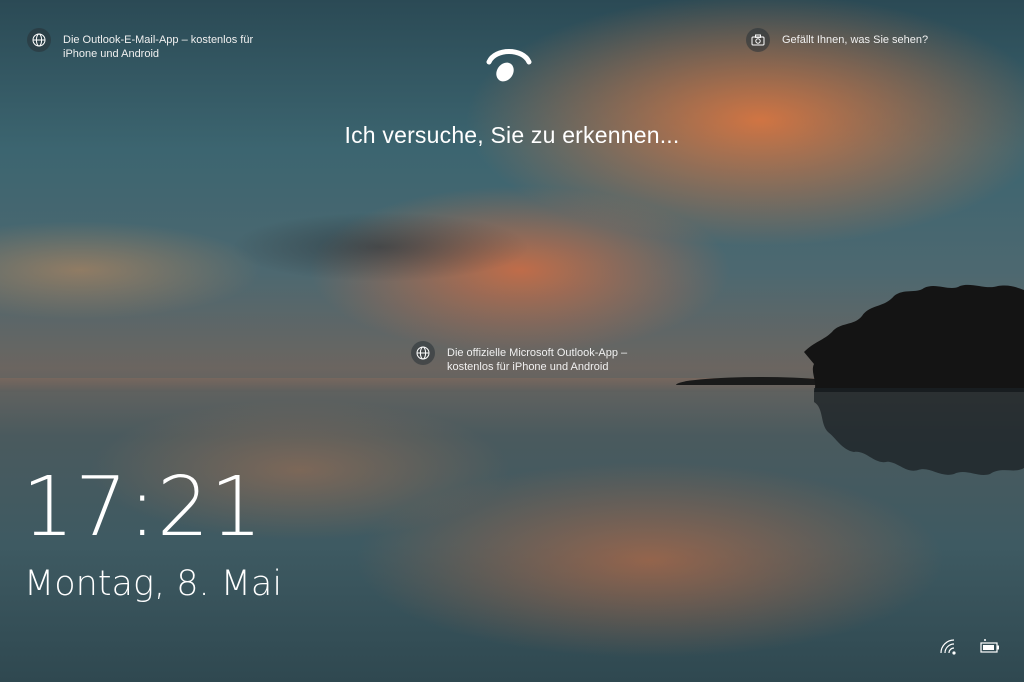  I want to click on lockscreen-date: Montag, 8. Mai, so click(153, 584).